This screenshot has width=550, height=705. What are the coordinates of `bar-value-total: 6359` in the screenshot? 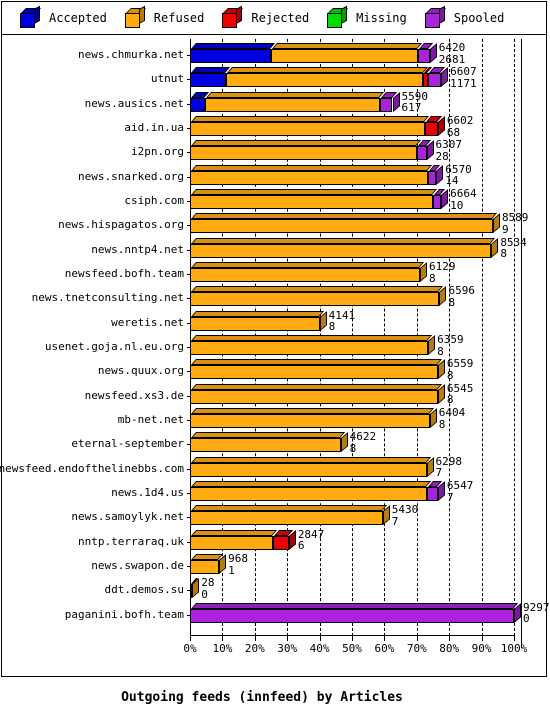 It's located at (450, 339).